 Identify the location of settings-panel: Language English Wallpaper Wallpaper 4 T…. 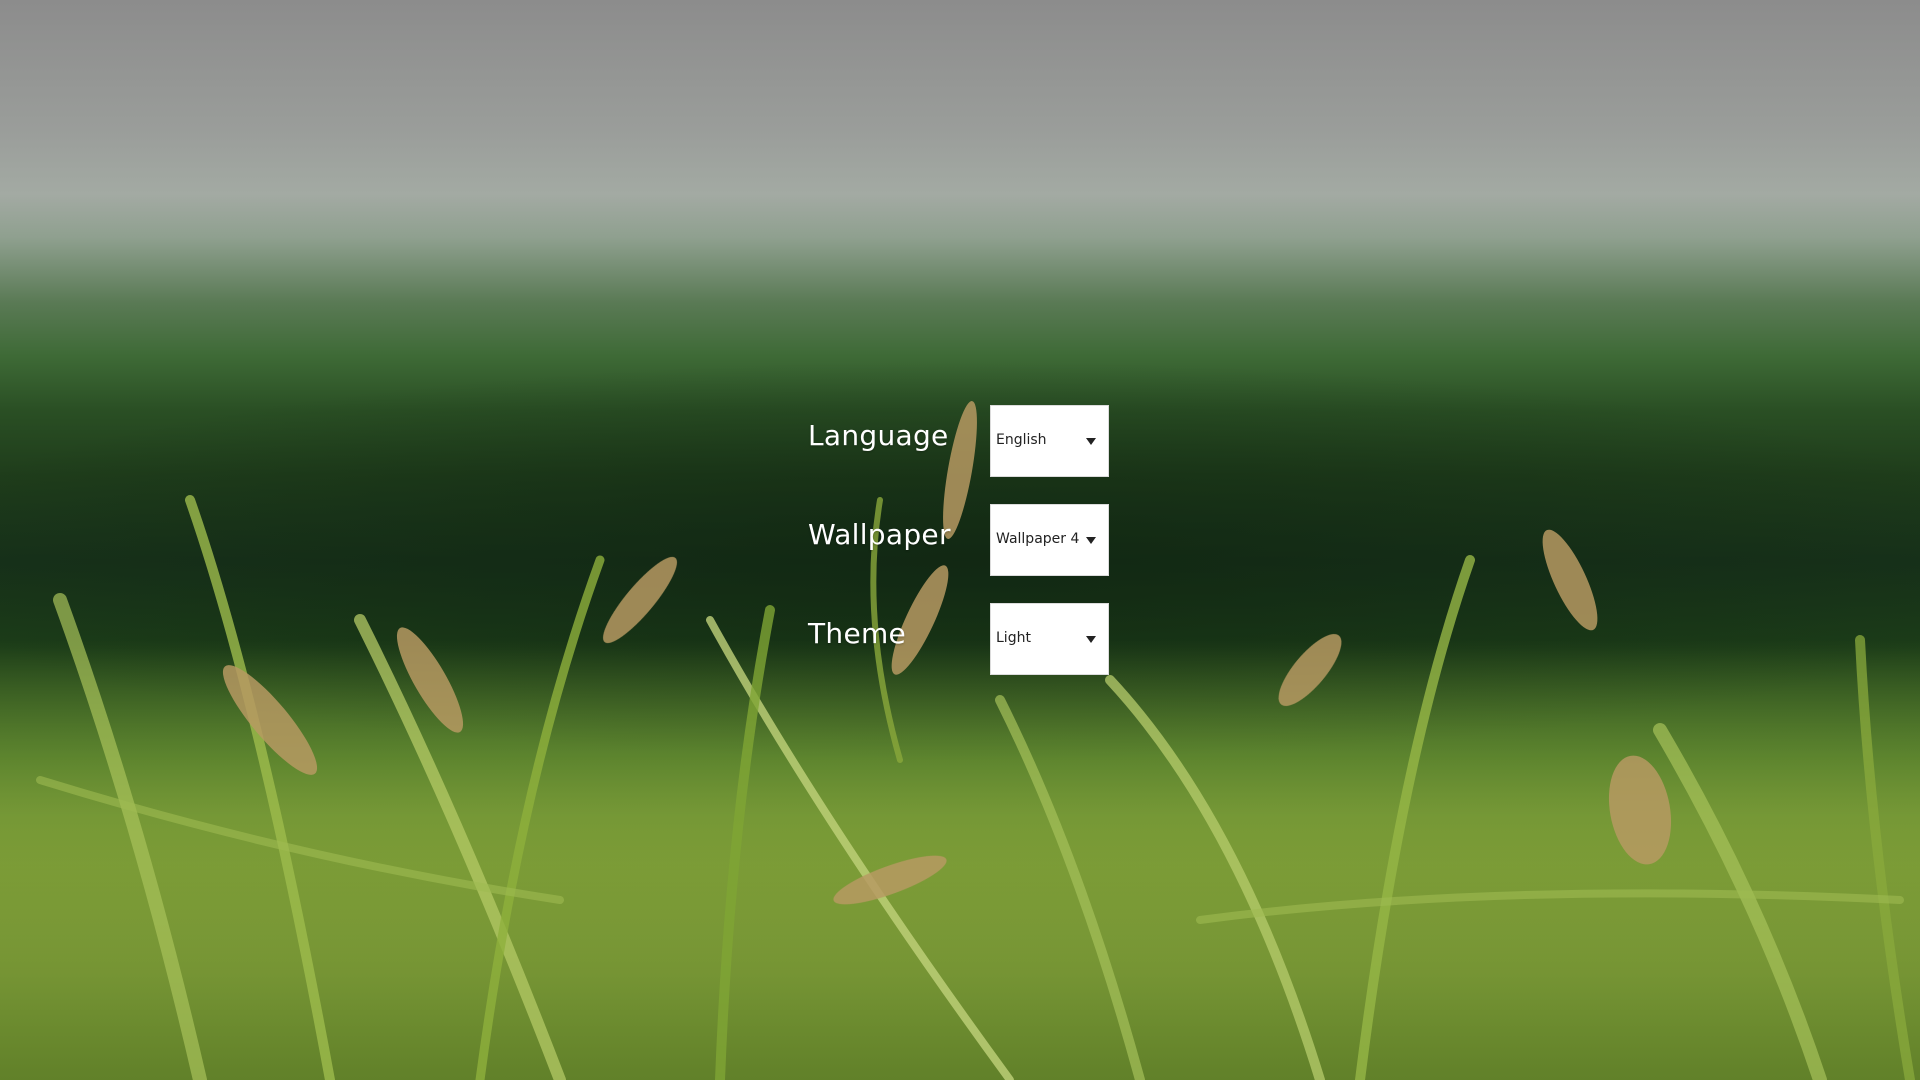
(958, 553).